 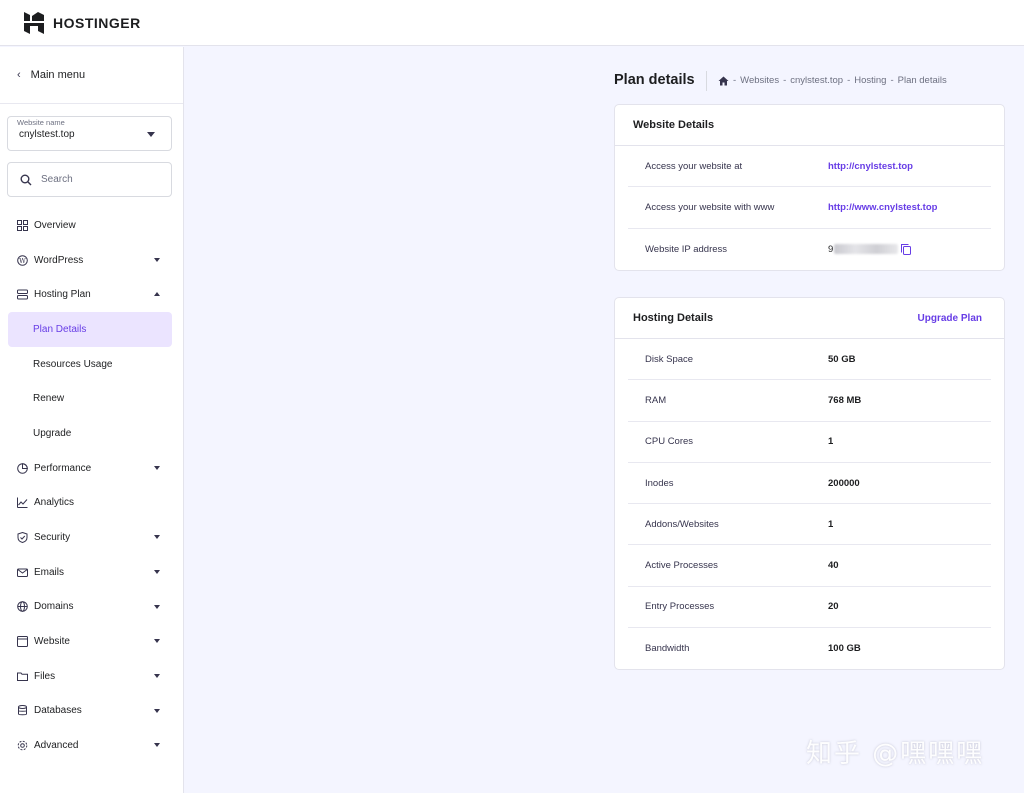 What do you see at coordinates (22, 676) in the screenshot?
I see `folder-icon` at bounding box center [22, 676].